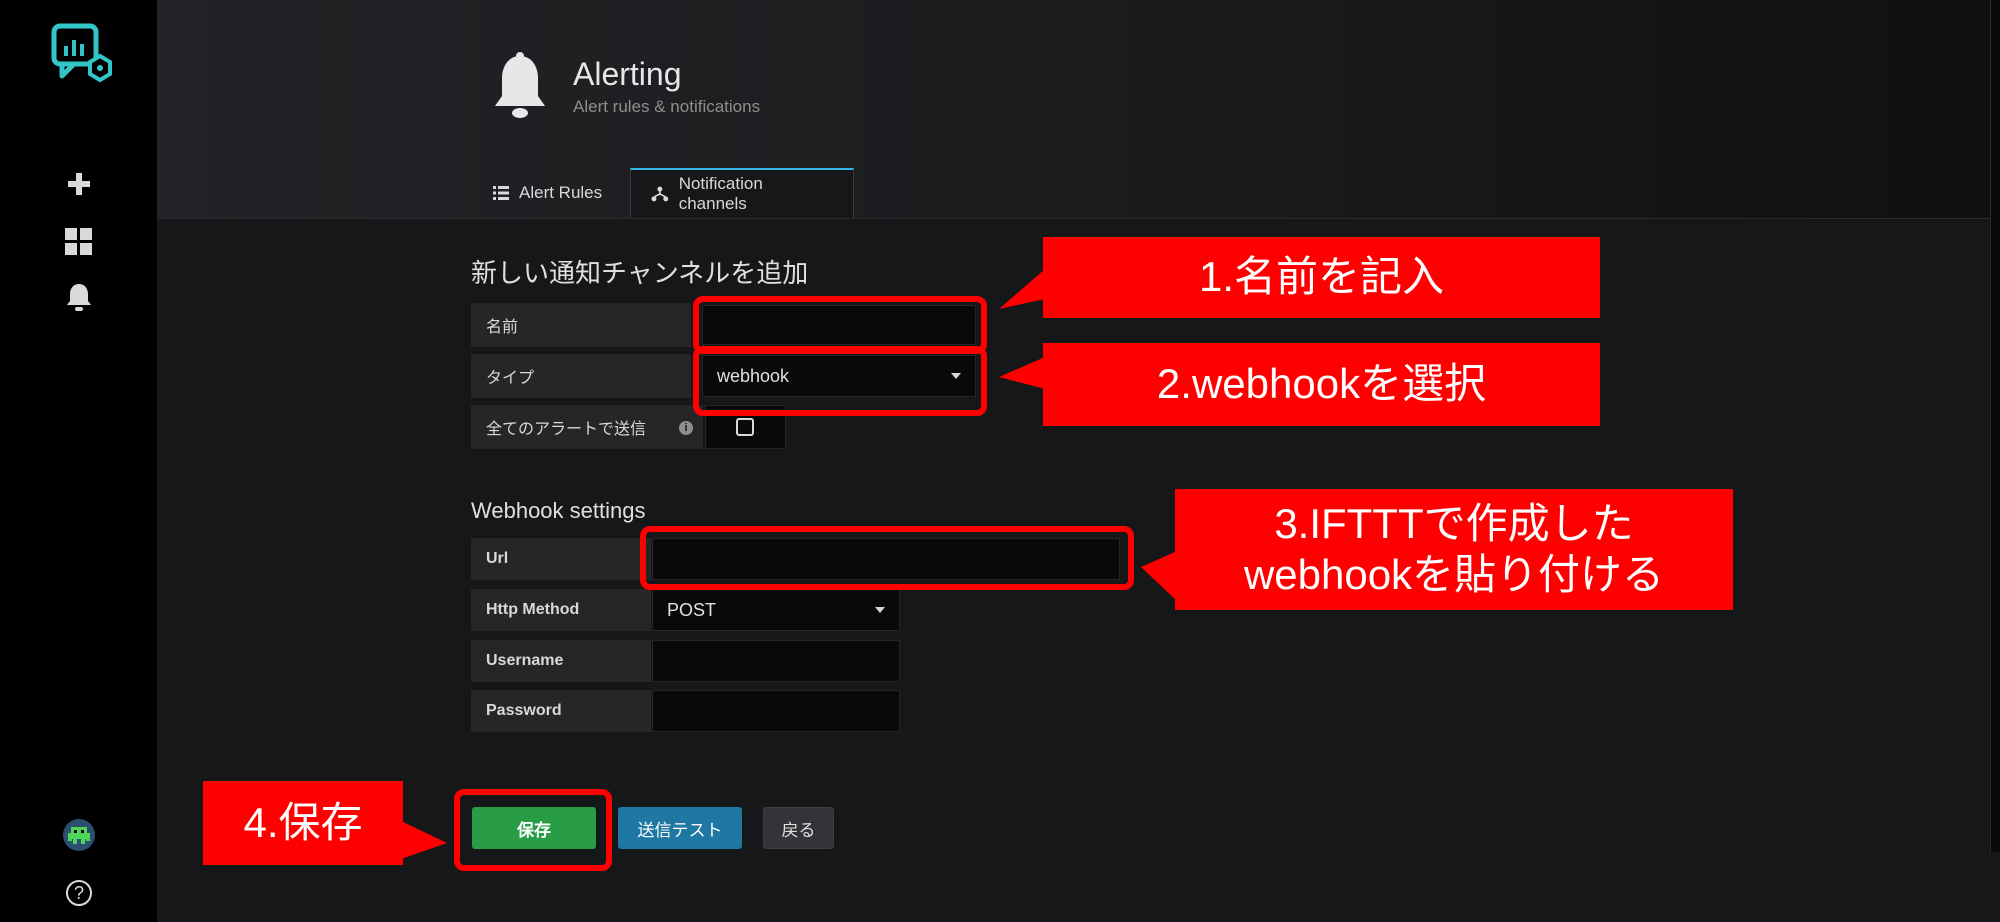 Image resolution: width=2000 pixels, height=922 pixels. I want to click on sidebar: ?, so click(78, 461).